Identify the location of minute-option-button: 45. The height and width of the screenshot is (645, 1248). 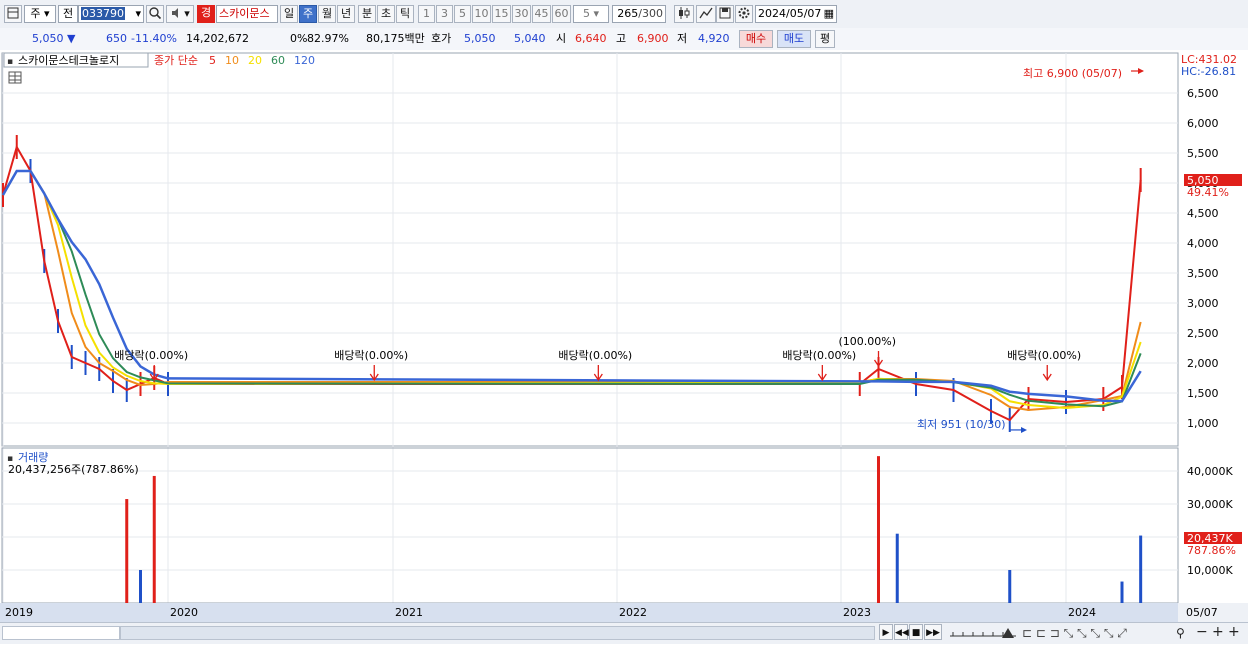
(541, 14).